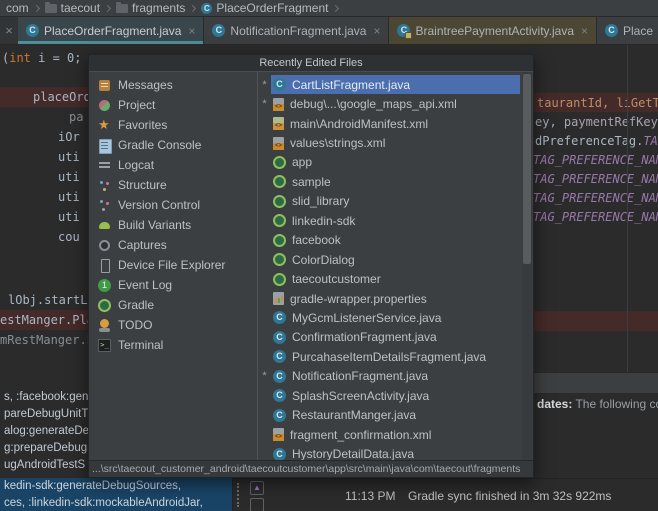 The width and height of the screenshot is (658, 511). Describe the element at coordinates (116, 486) in the screenshot. I see `console-selected-line: kedin-sdk:generateDebugSources,` at that location.